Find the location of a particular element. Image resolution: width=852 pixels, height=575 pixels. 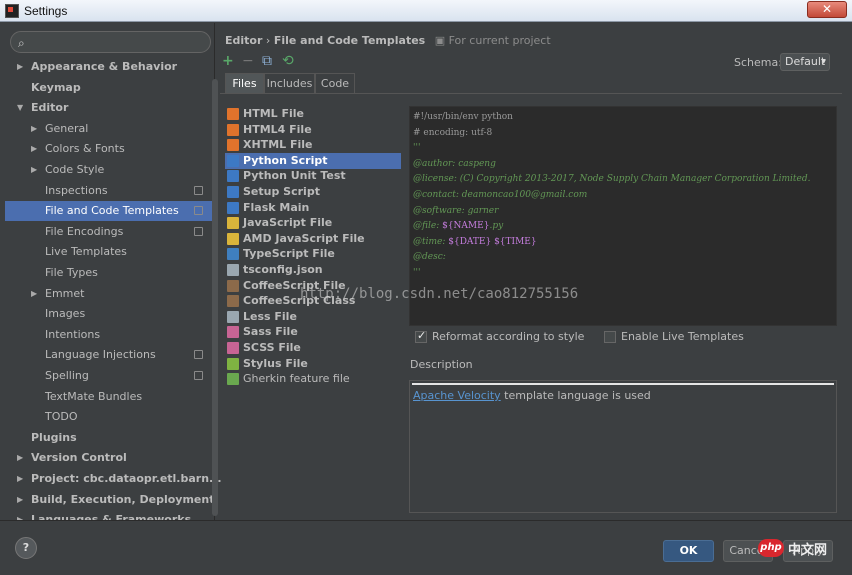

sidebar-item-label: Keymap is located at coordinates (56, 87).